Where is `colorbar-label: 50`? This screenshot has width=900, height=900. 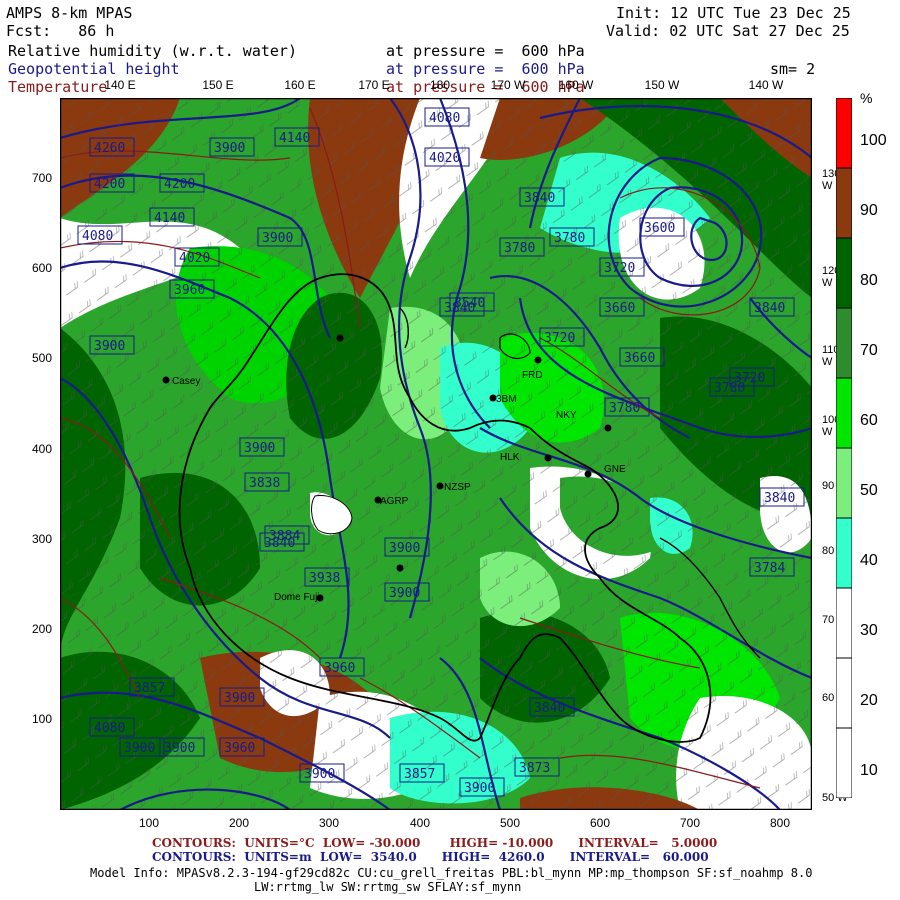
colorbar-label: 50 is located at coordinates (869, 490).